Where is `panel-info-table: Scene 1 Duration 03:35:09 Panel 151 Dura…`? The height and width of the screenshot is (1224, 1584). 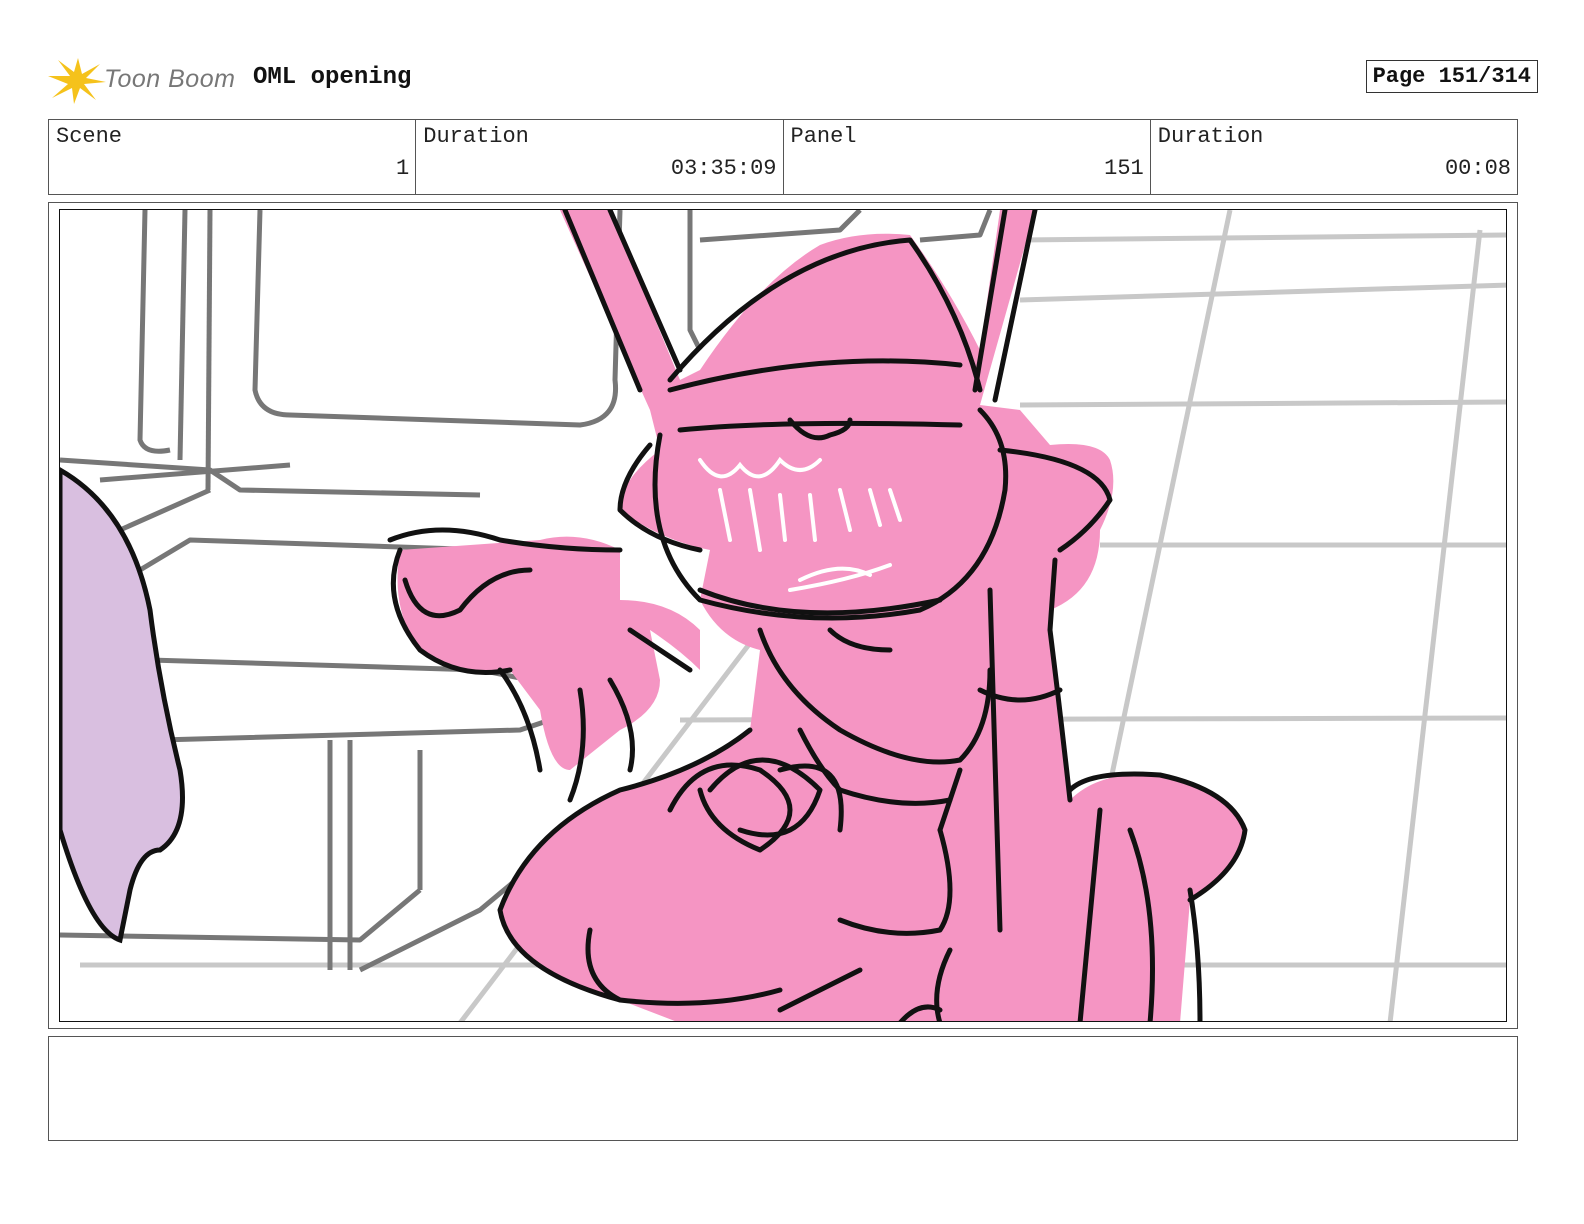 panel-info-table: Scene 1 Duration 03:35:09 Panel 151 Dura… is located at coordinates (783, 157).